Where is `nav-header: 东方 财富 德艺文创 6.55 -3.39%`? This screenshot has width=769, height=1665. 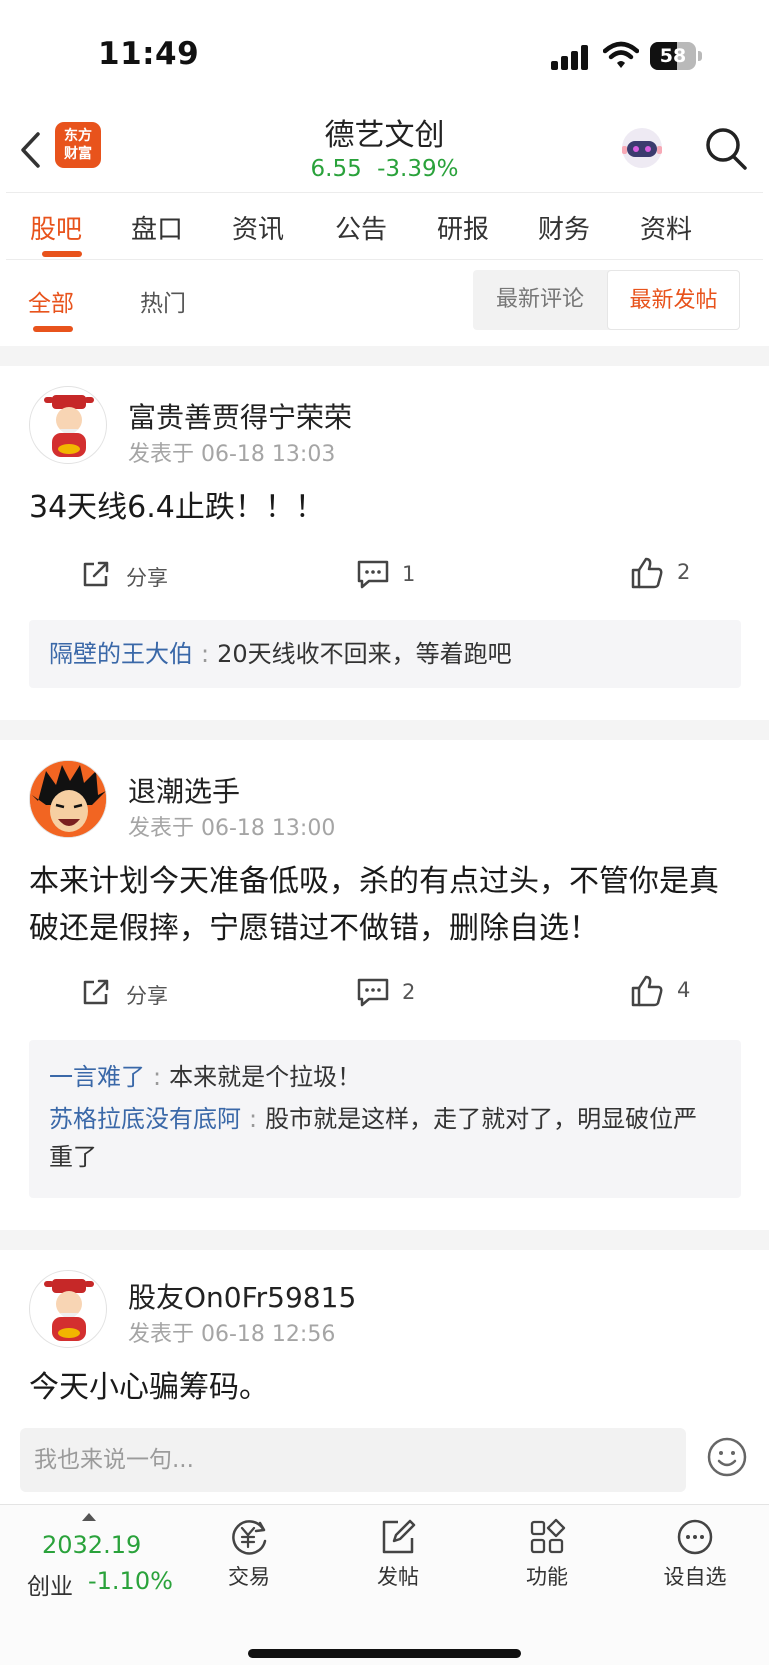 nav-header: 东方 财富 德艺文创 6.55 -3.39% is located at coordinates (384, 151).